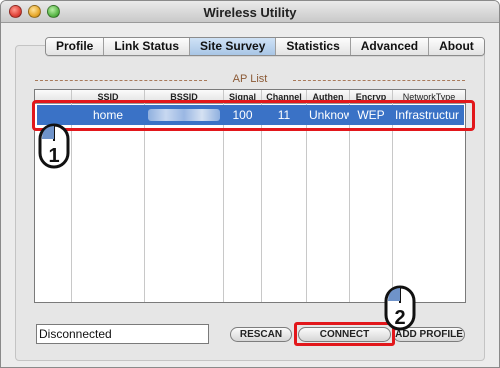  I want to click on ap-list-divider-right, so click(379, 80).